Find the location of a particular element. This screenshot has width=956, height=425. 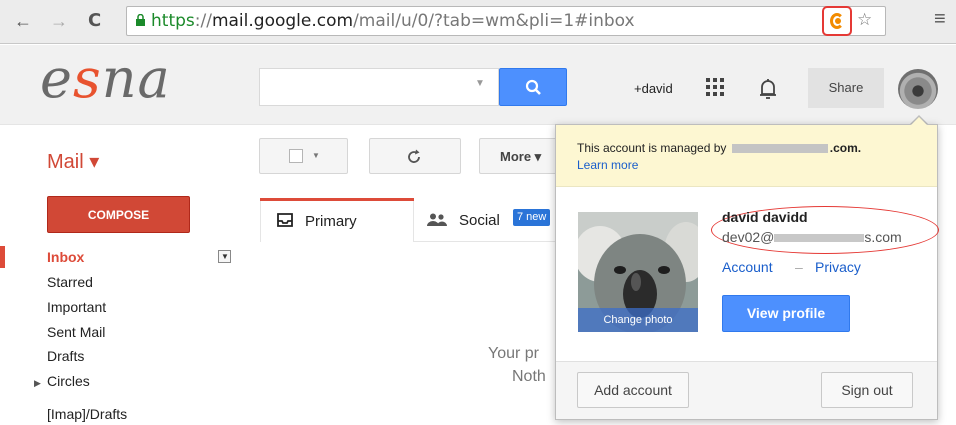

lock-icon is located at coordinates (140, 20).